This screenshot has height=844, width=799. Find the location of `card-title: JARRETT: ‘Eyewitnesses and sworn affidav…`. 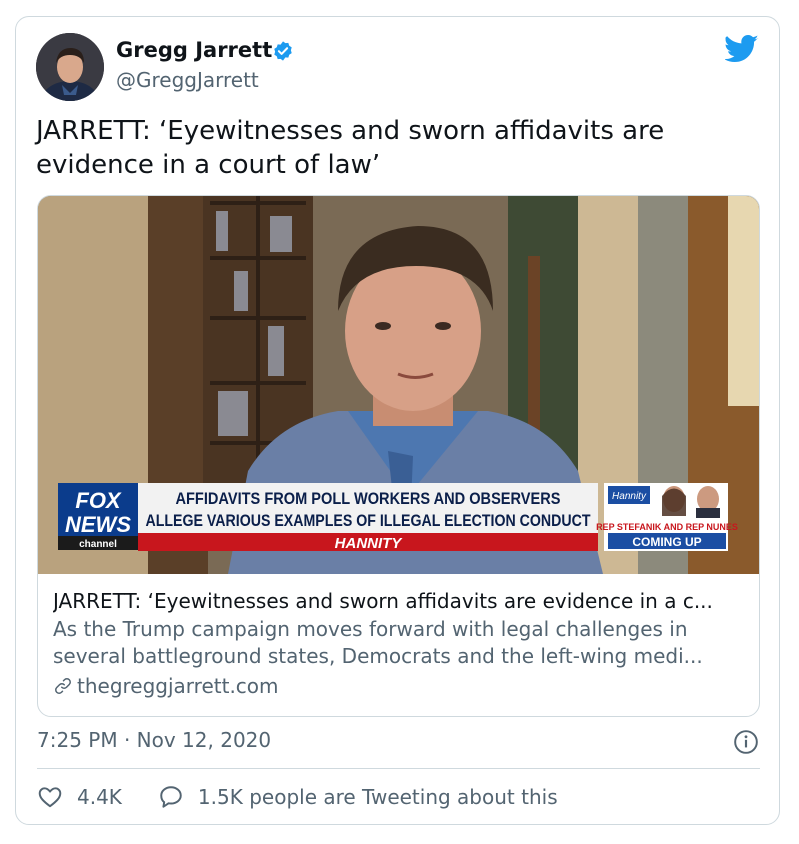

card-title: JARRETT: ‘Eyewitnesses and sworn affidav… is located at coordinates (400, 601).